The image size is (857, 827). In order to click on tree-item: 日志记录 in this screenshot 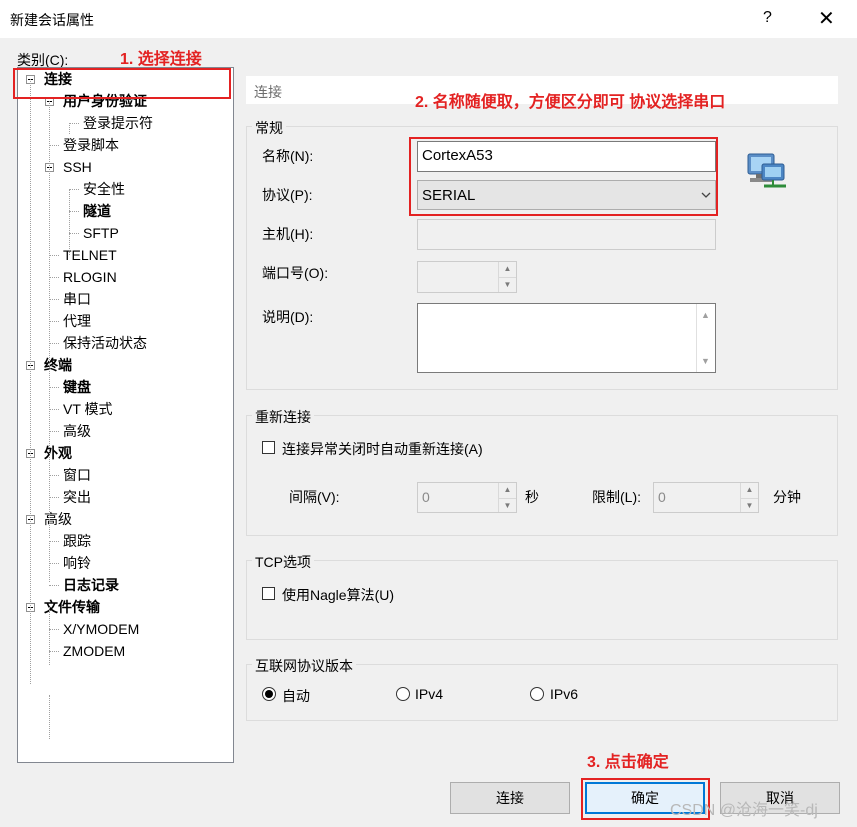, I will do `click(91, 585)`.